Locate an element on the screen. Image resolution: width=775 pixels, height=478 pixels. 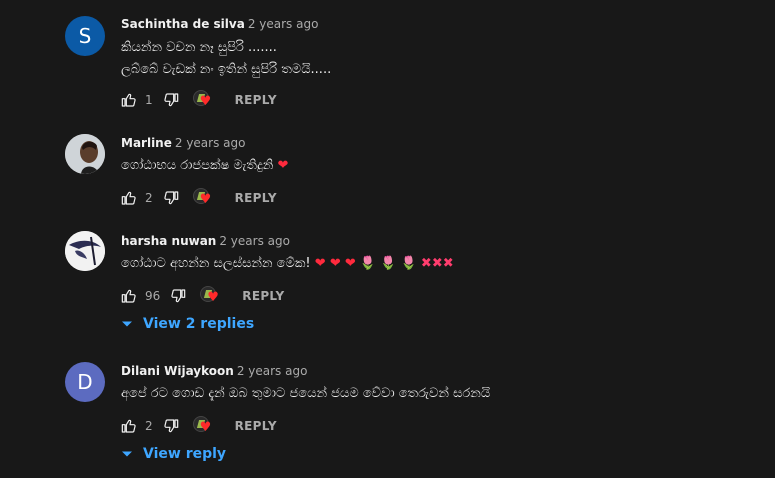
avatar-letter: S is located at coordinates (85, 36).